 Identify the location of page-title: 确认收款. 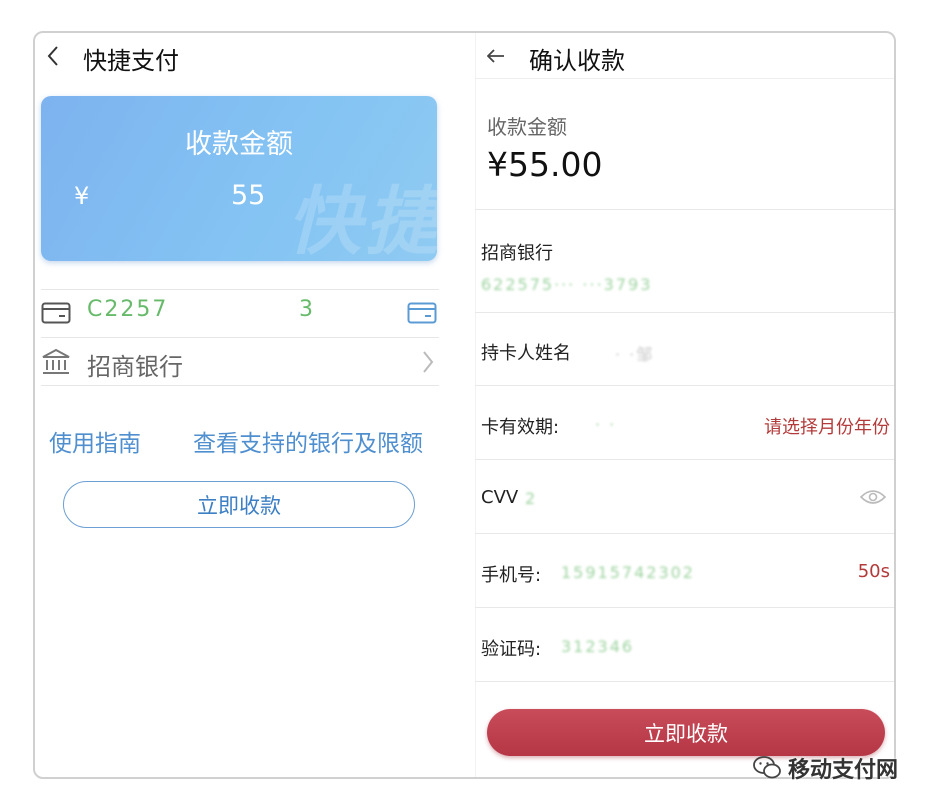
(577, 61).